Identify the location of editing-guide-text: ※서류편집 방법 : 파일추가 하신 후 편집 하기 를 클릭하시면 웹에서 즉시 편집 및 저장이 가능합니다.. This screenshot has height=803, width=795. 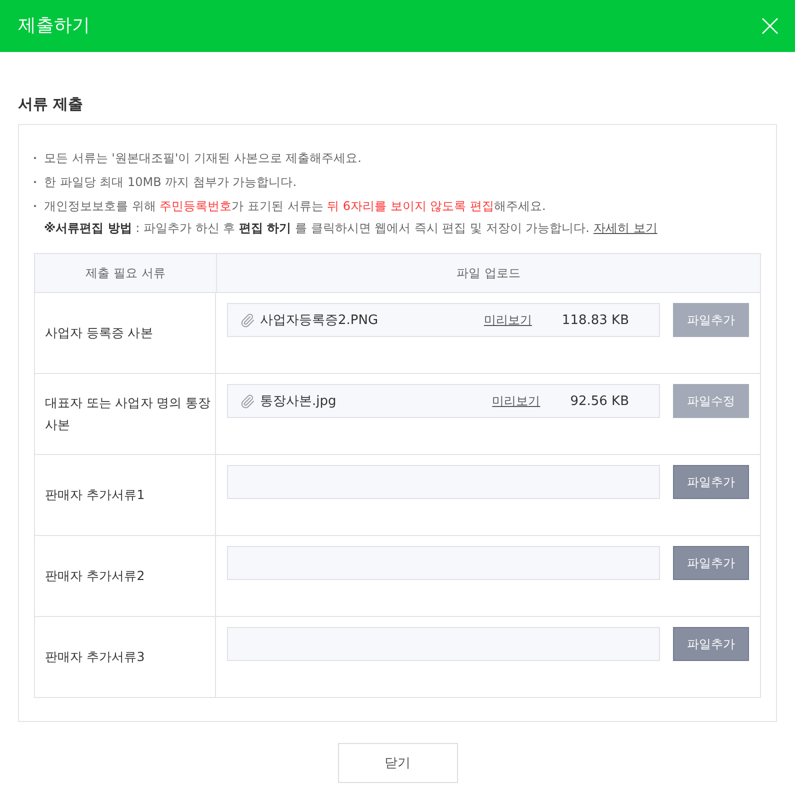
(317, 228).